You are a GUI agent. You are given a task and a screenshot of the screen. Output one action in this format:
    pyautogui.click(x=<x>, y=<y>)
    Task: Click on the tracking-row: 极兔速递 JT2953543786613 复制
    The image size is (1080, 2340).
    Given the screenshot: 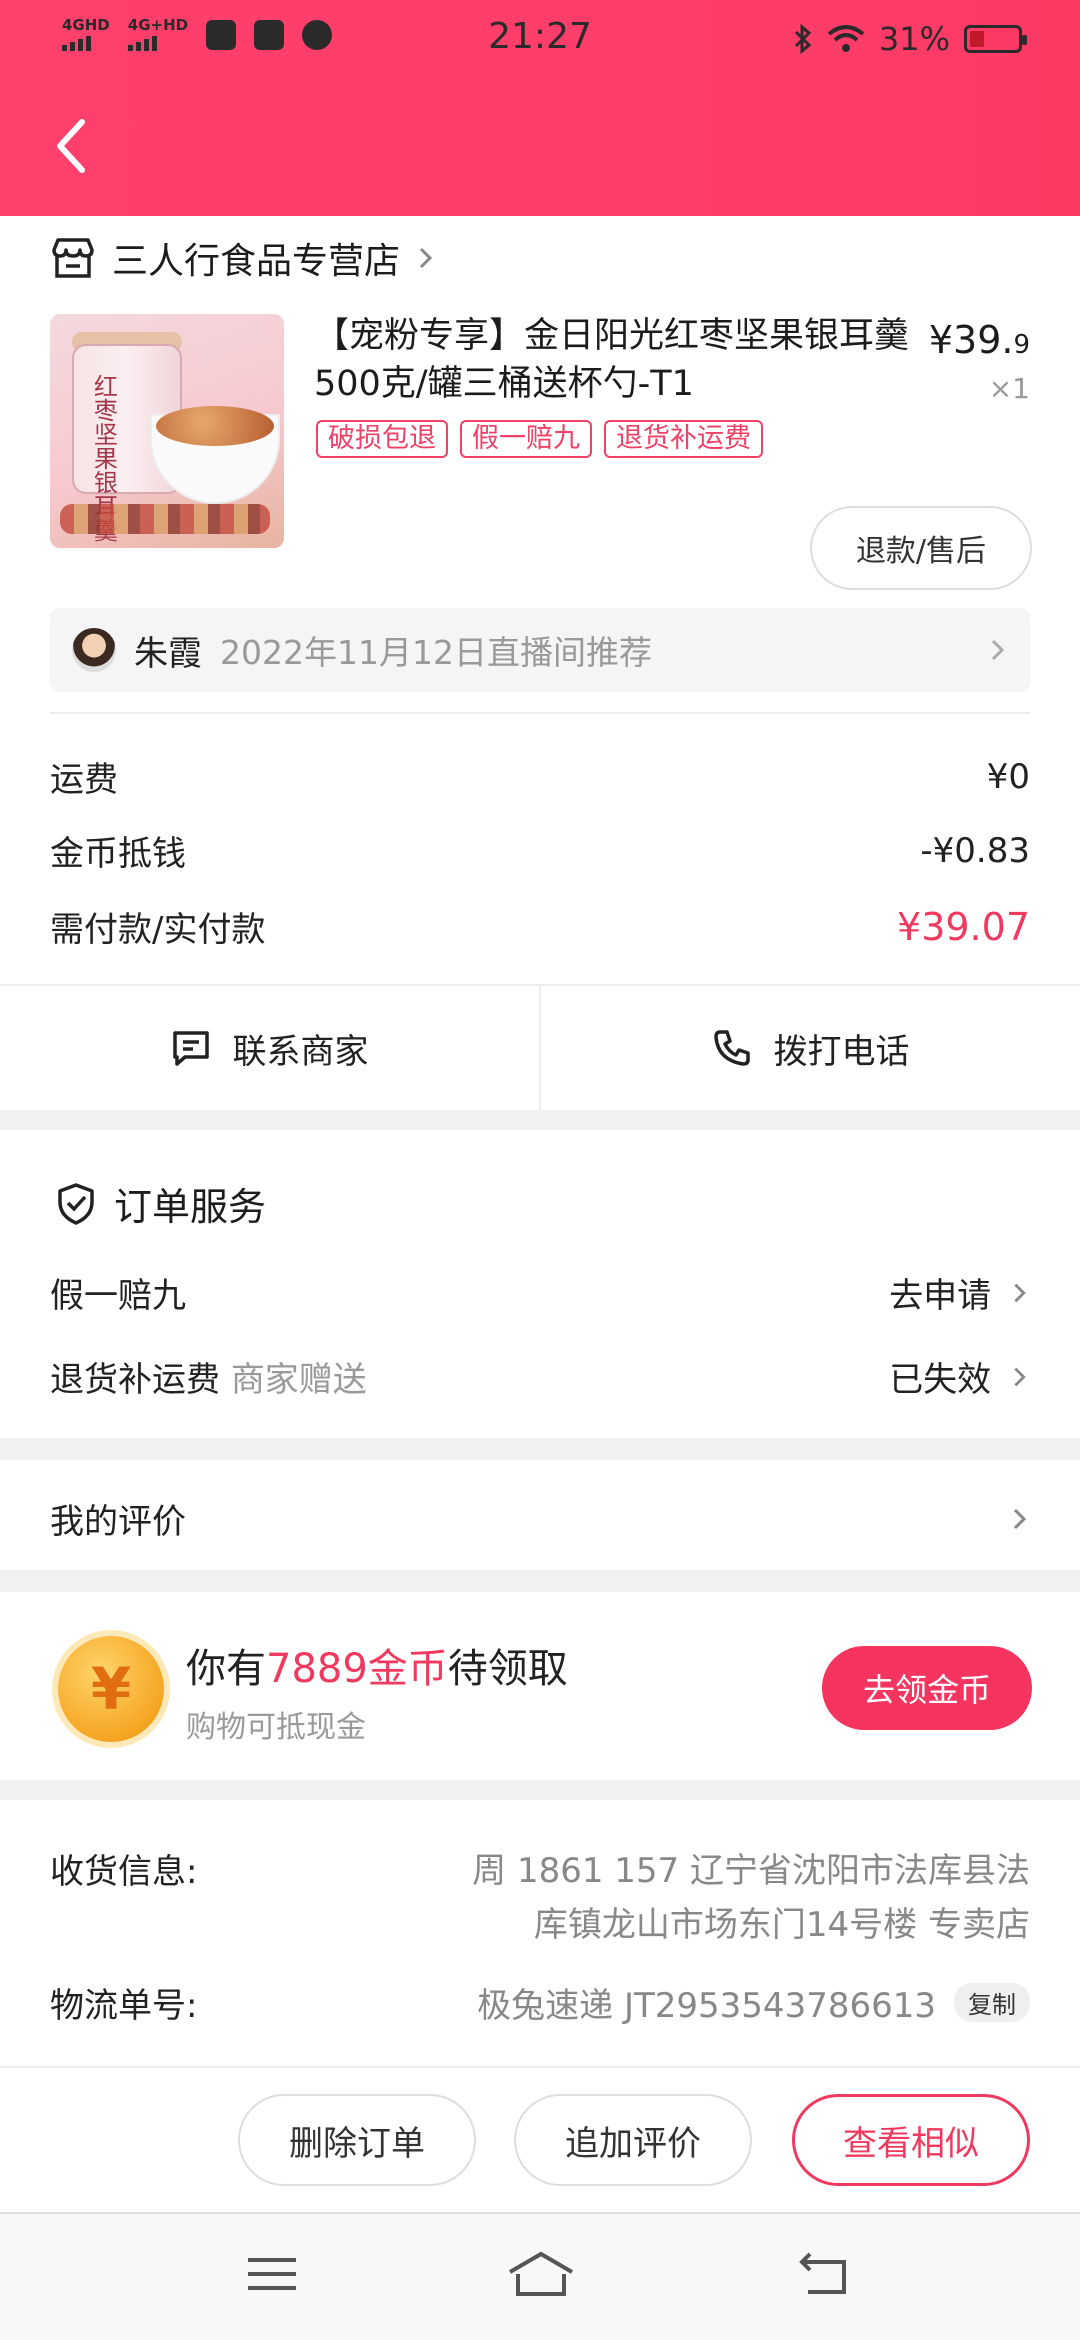 What is the action you would take?
    pyautogui.click(x=753, y=2002)
    